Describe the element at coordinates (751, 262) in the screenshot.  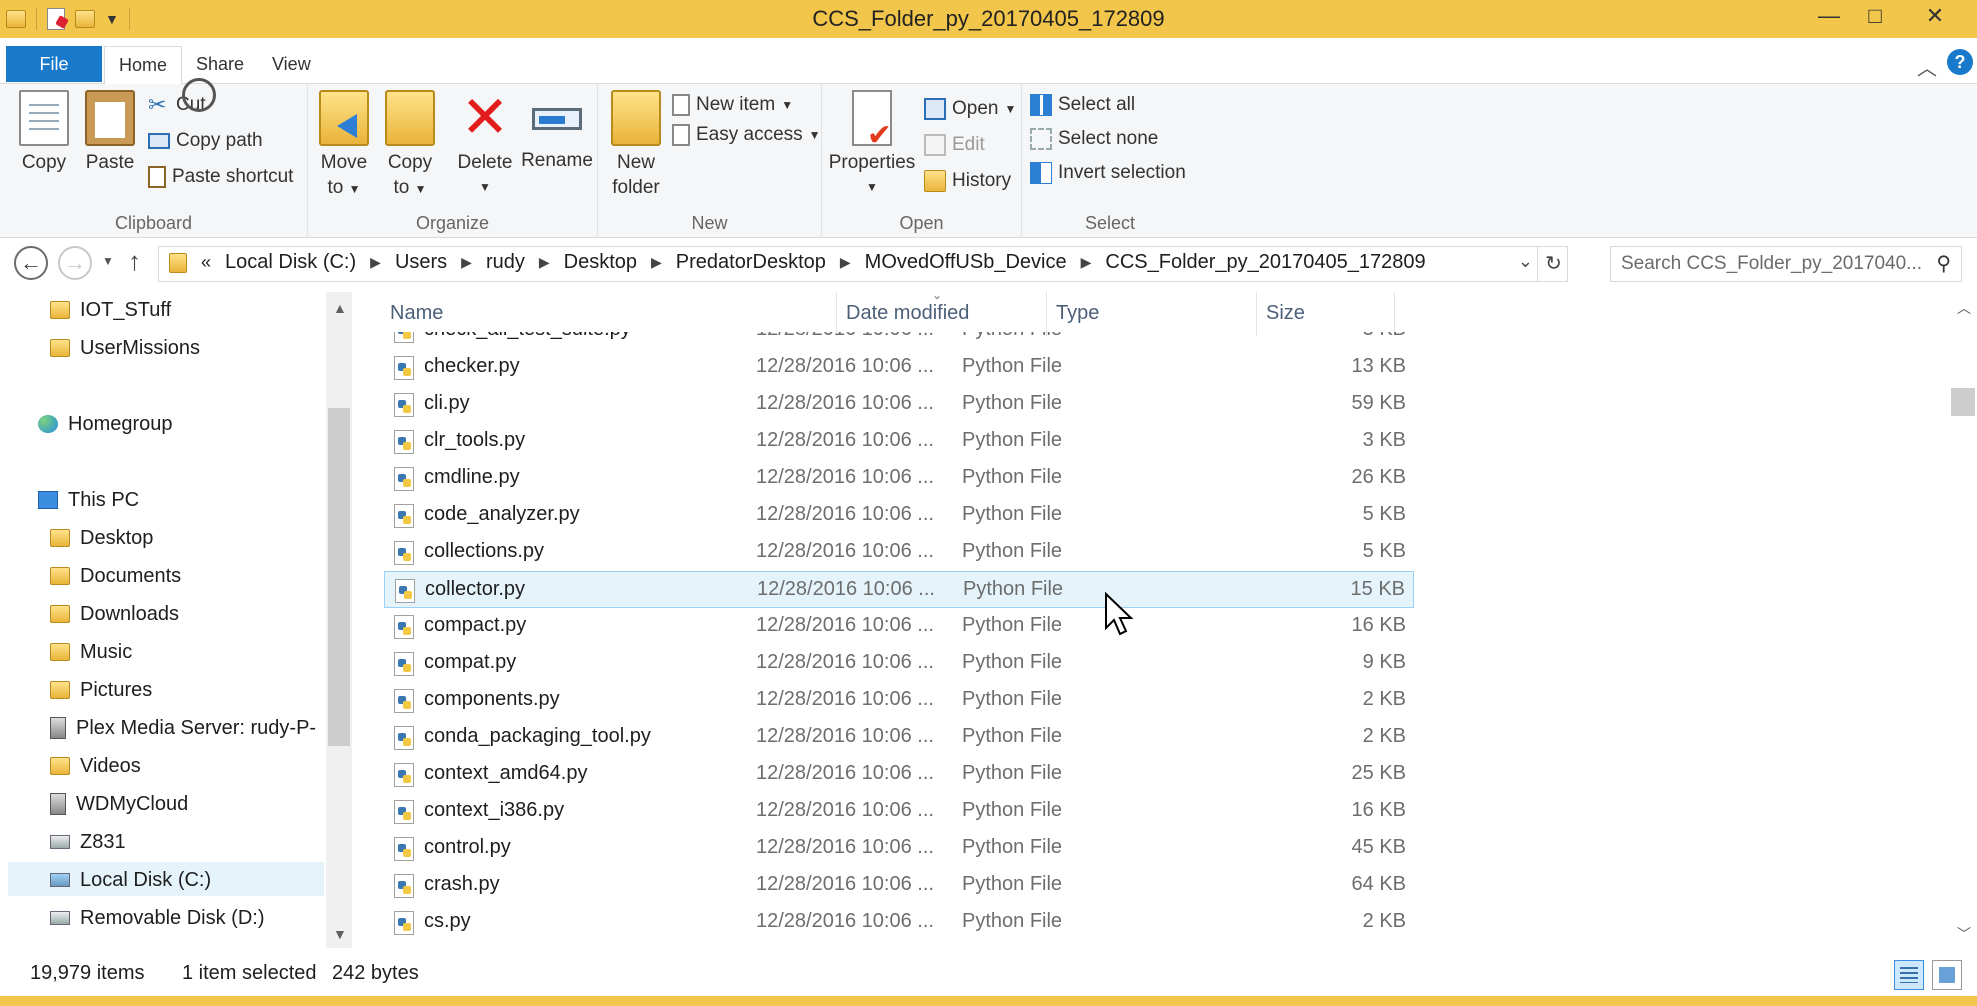
I see `breadcrumb-item: PredatorDesktop` at that location.